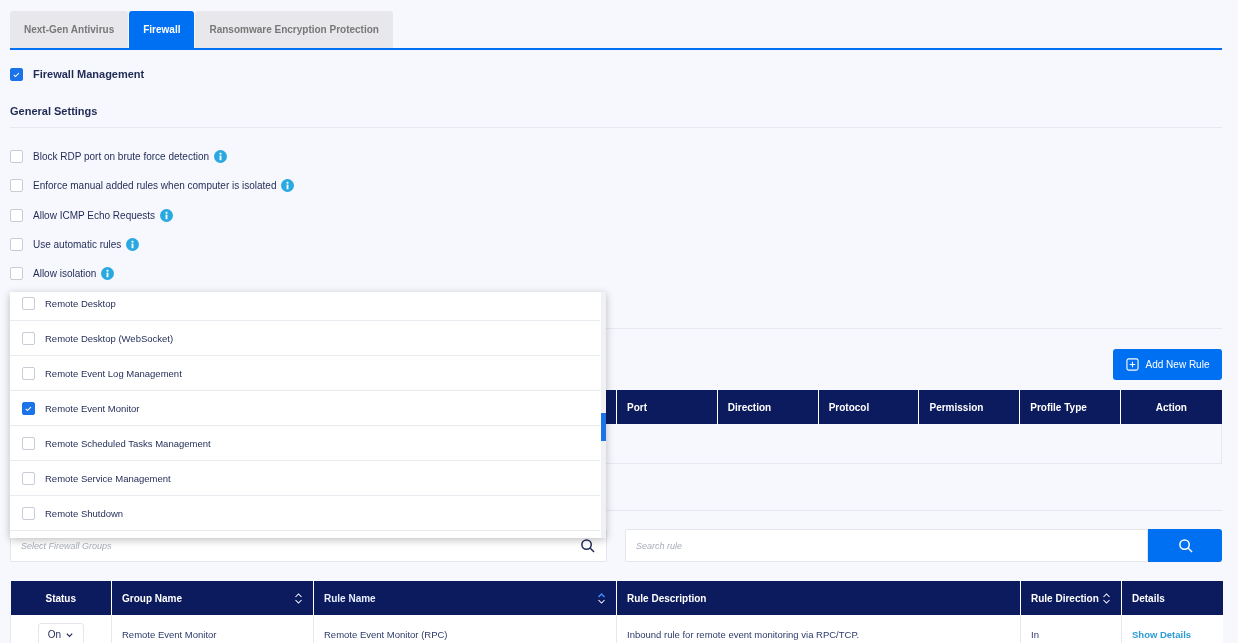 The height and width of the screenshot is (643, 1238). What do you see at coordinates (1132, 365) in the screenshot?
I see `plus-icon` at bounding box center [1132, 365].